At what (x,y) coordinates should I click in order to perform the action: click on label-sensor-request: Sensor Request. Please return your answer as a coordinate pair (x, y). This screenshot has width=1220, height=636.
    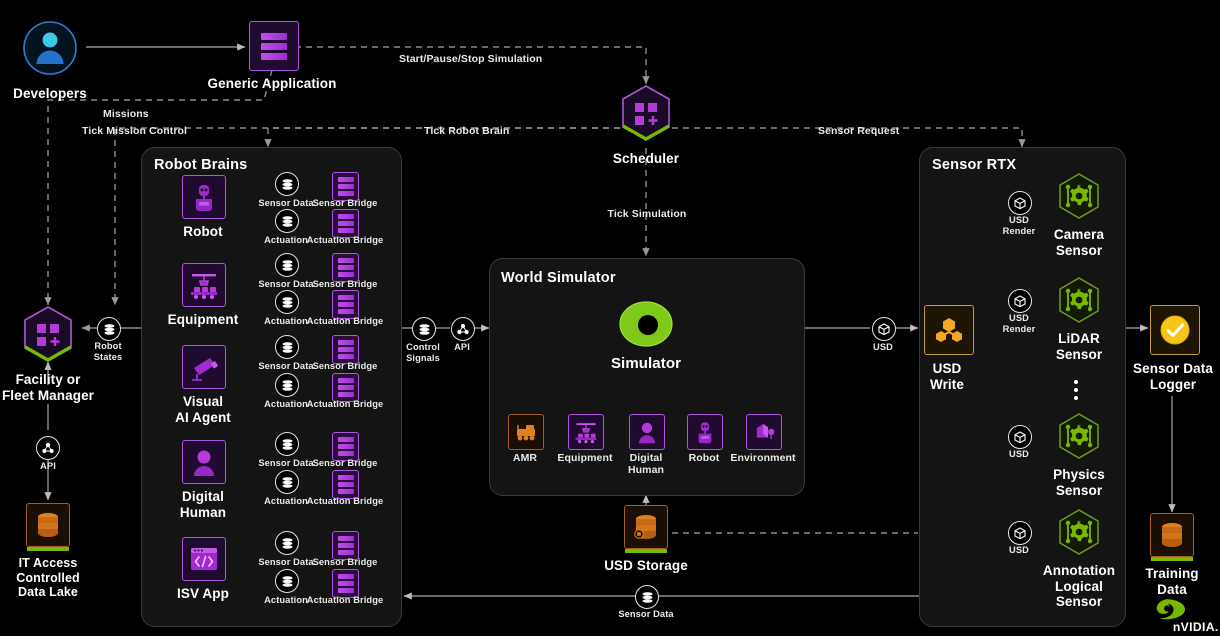
    Looking at the image, I should click on (859, 131).